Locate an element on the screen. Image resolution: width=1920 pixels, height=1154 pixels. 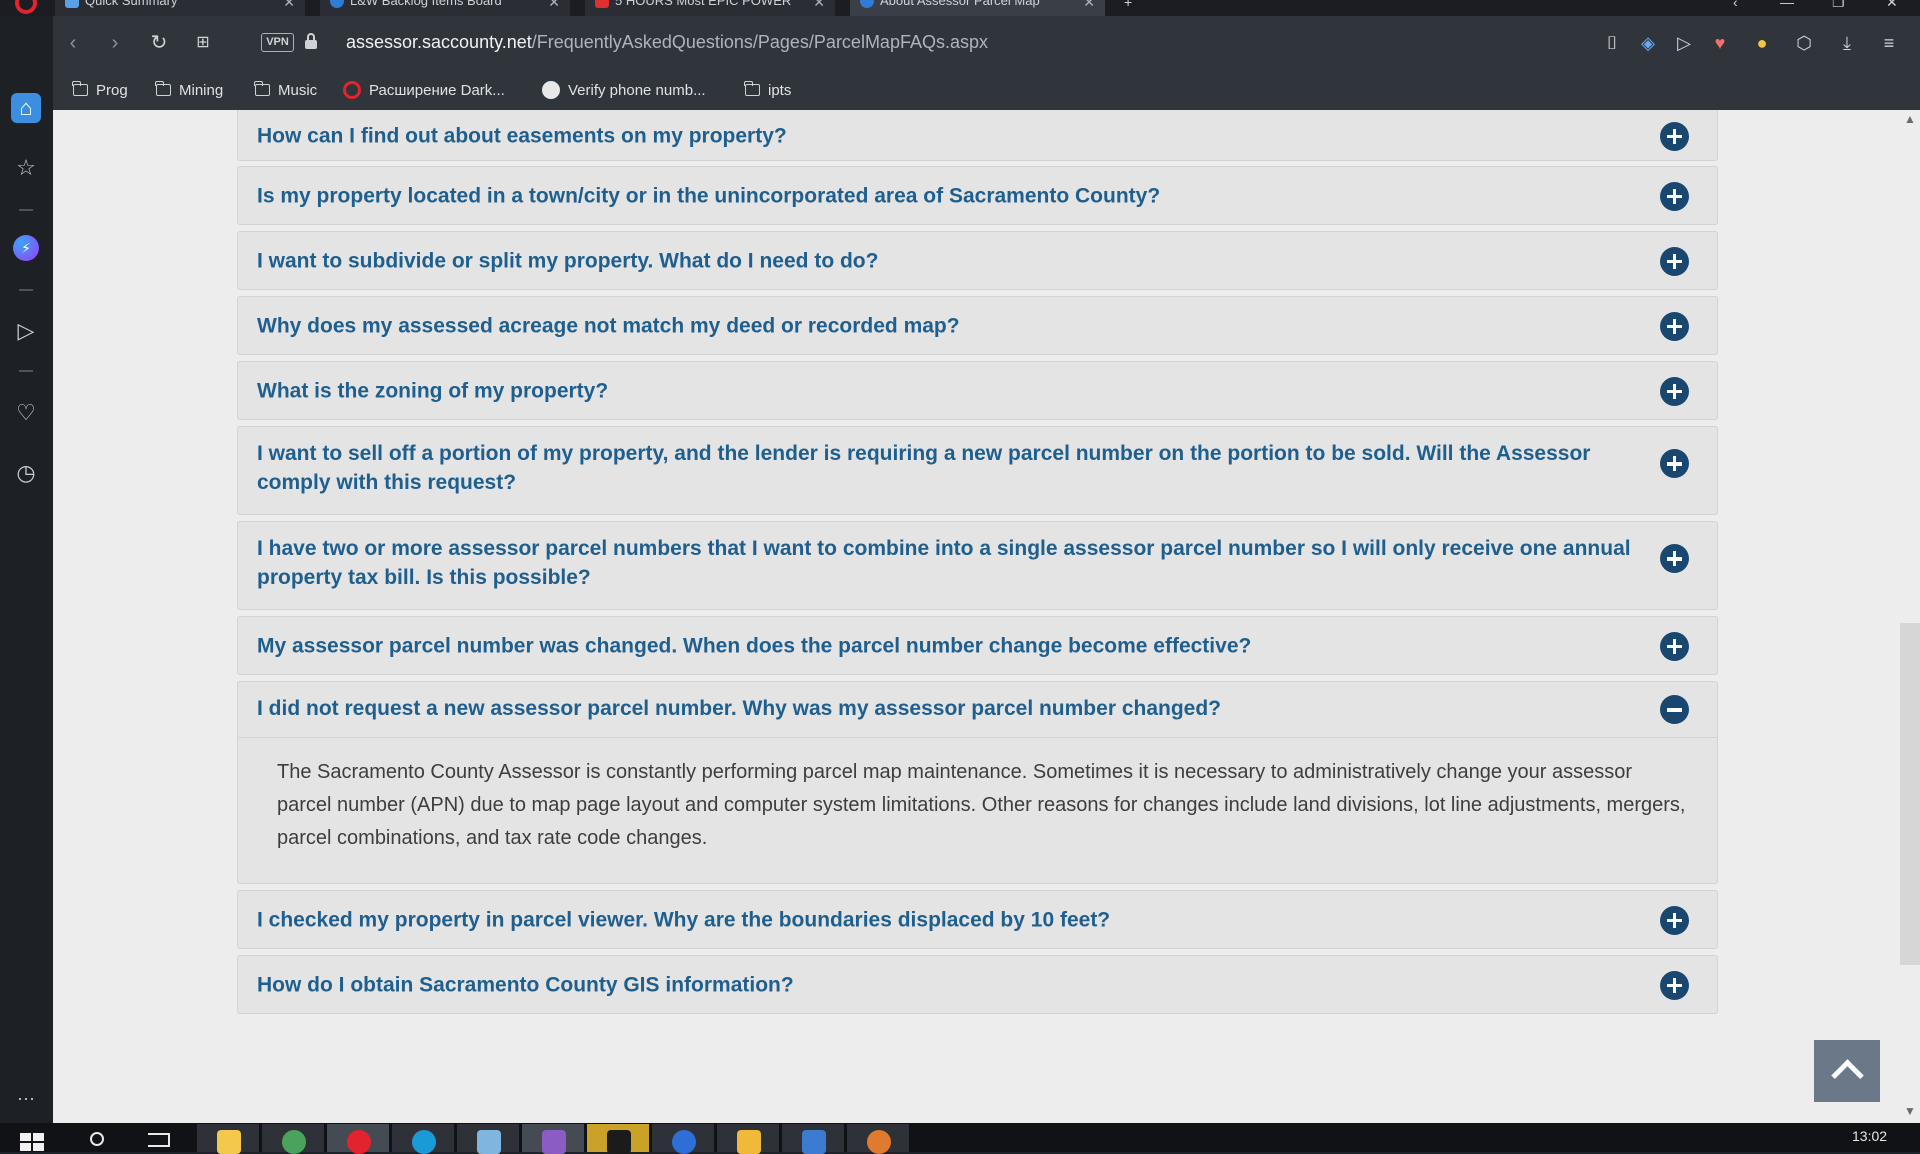
faq-question: What is the zoning of my property? is located at coordinates (952, 390).